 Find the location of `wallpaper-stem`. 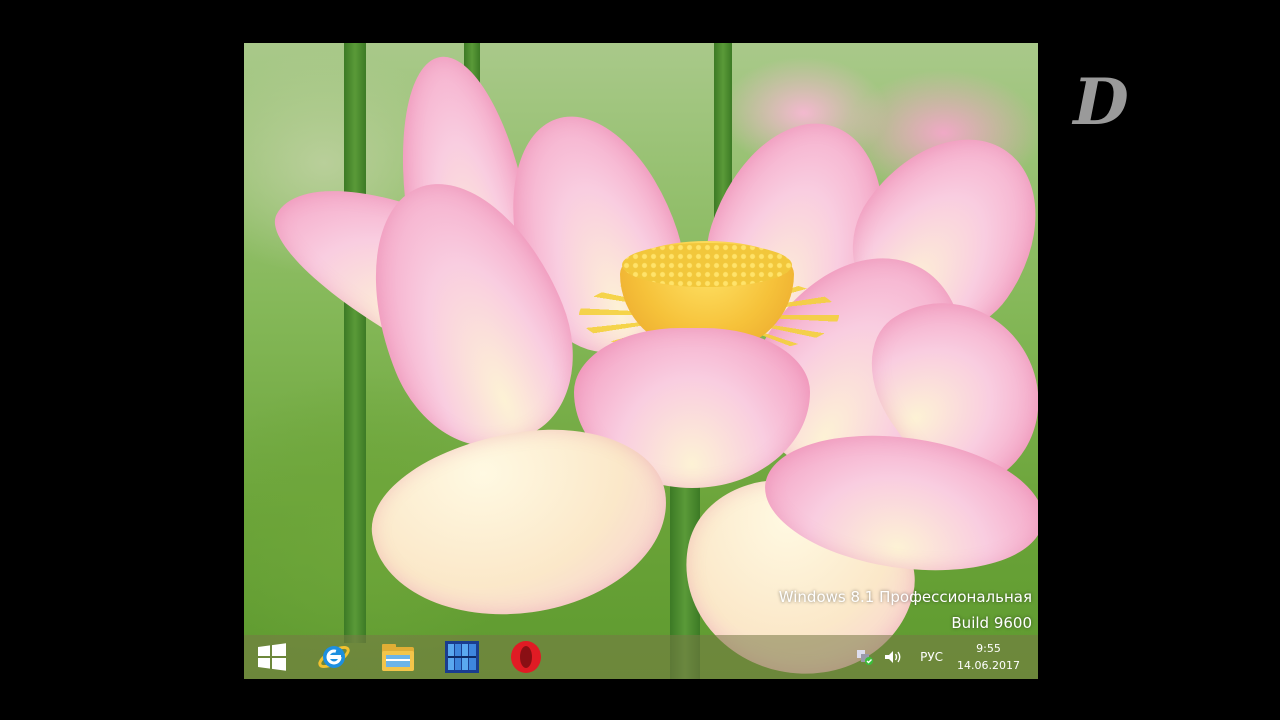

wallpaper-stem is located at coordinates (355, 343).